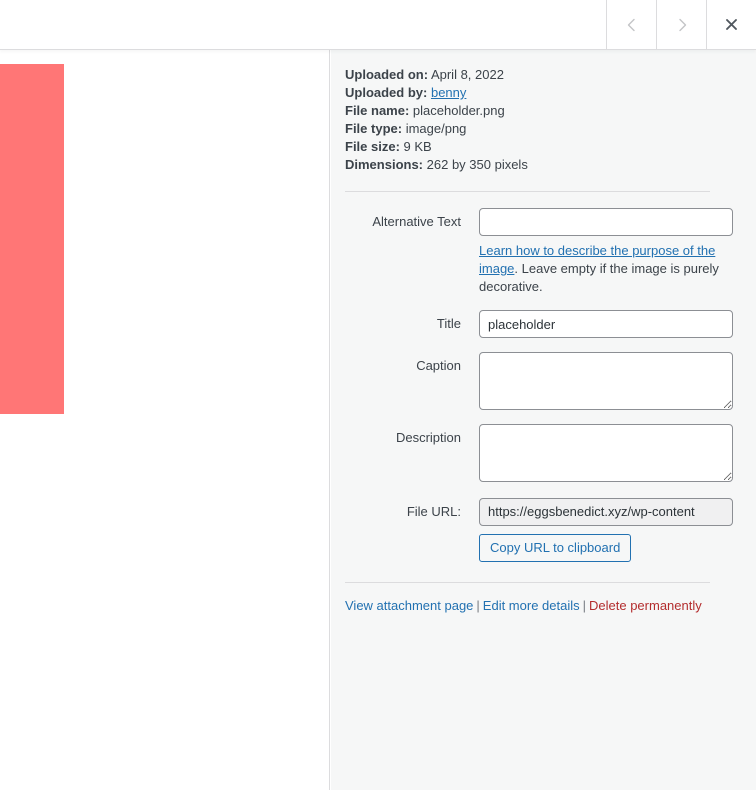  I want to click on meta-label-file-type: File type:, so click(374, 128).